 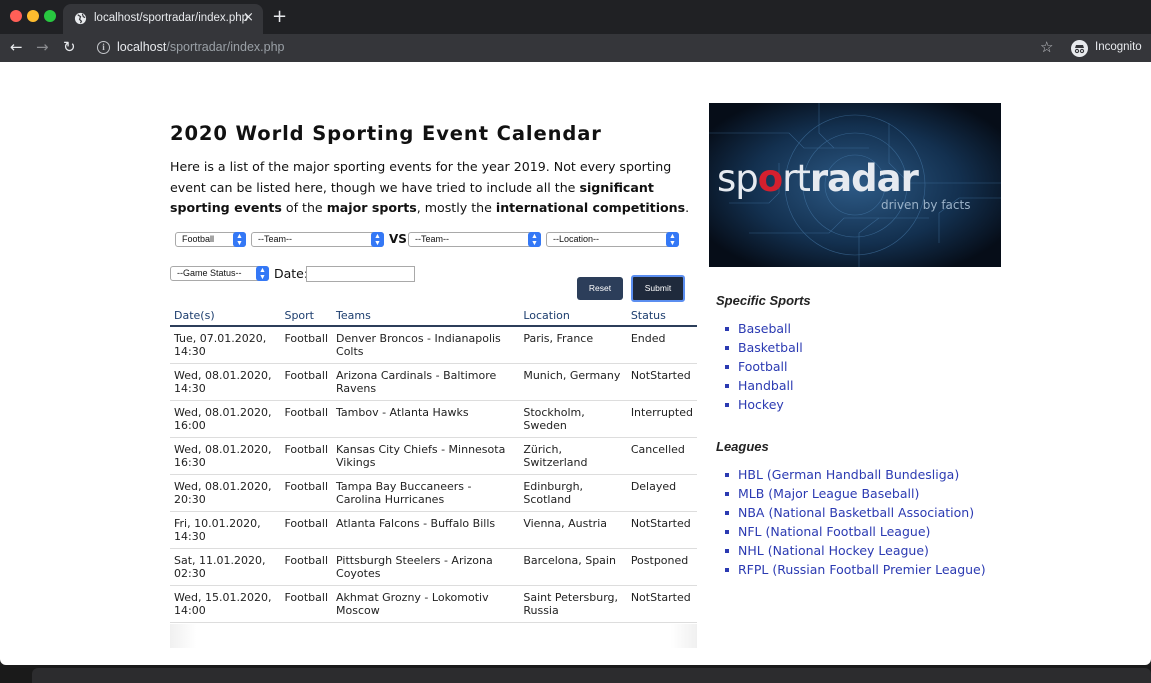 I want to click on intro-text-3: , mostly the, so click(x=456, y=208).